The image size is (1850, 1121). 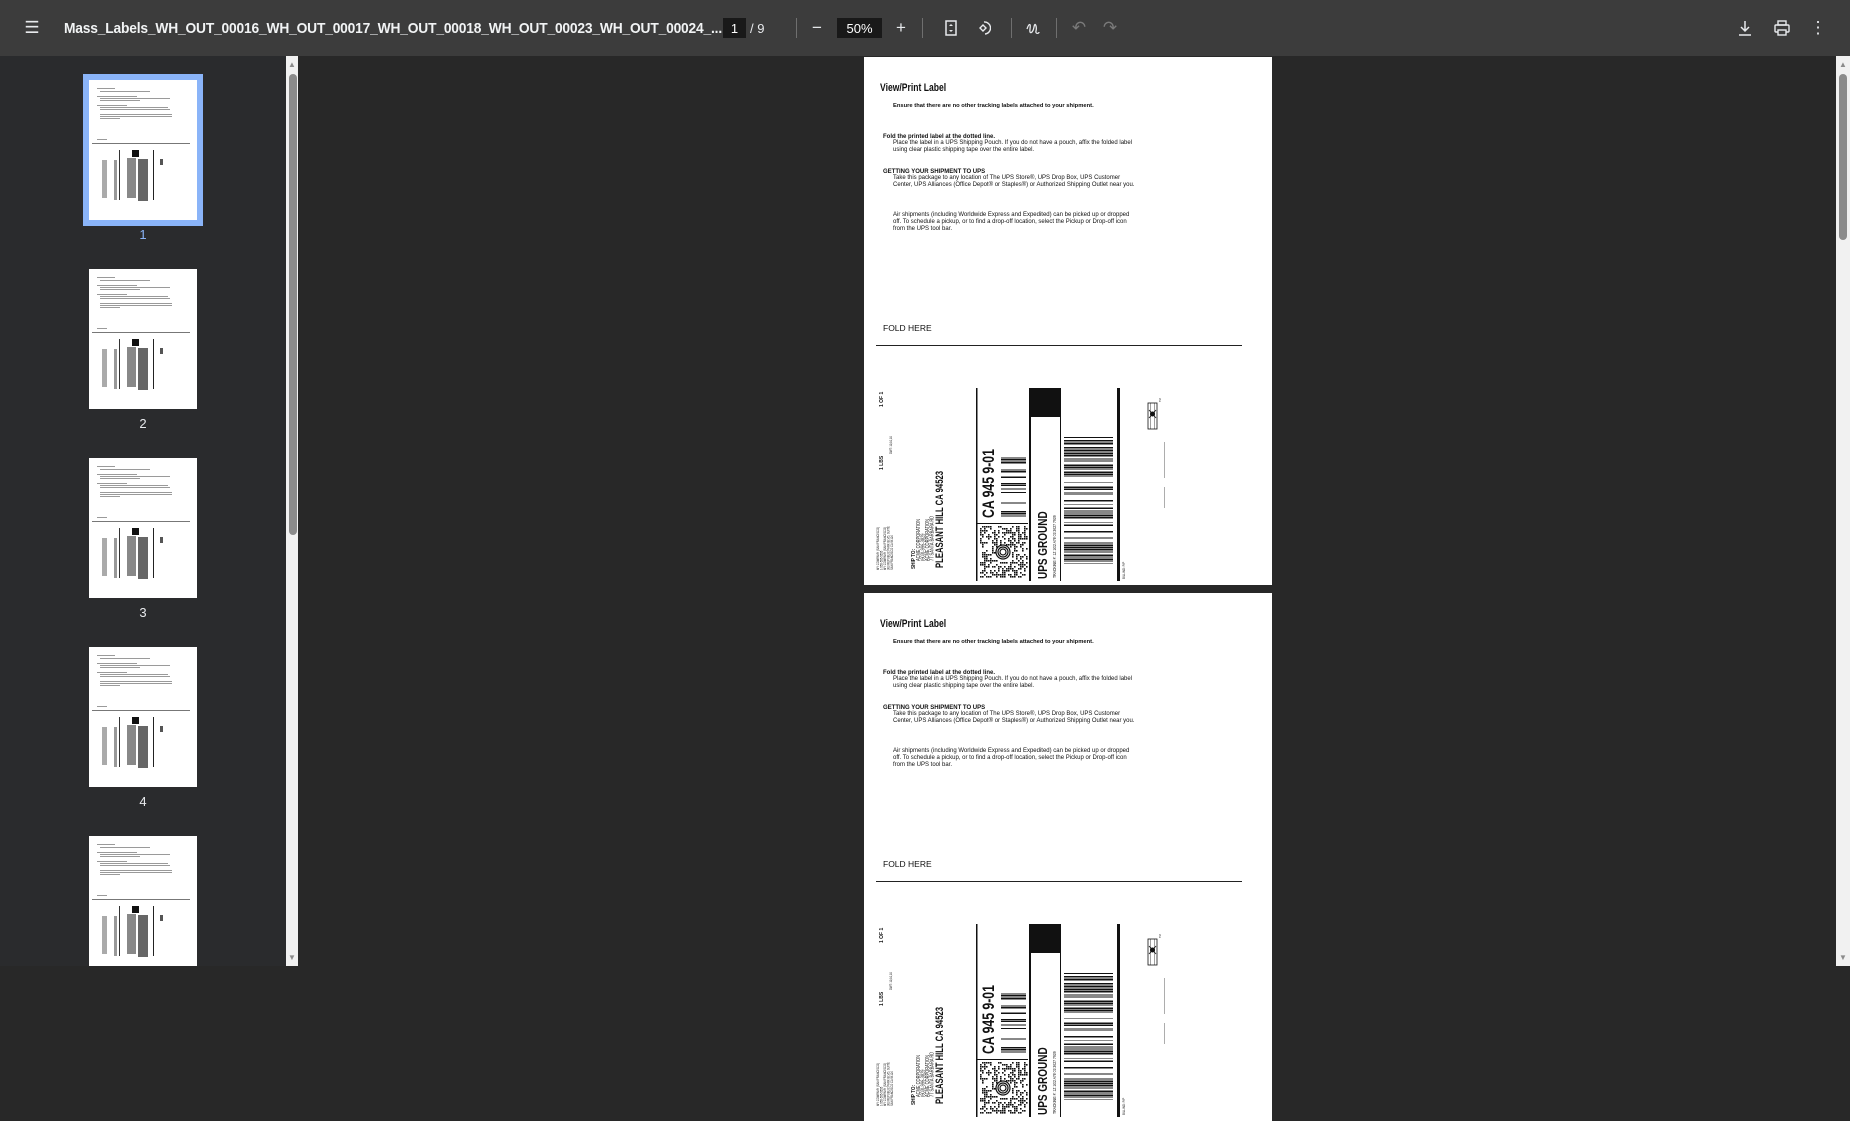 What do you see at coordinates (1160, 936) in the screenshot?
I see `trademark: TM` at bounding box center [1160, 936].